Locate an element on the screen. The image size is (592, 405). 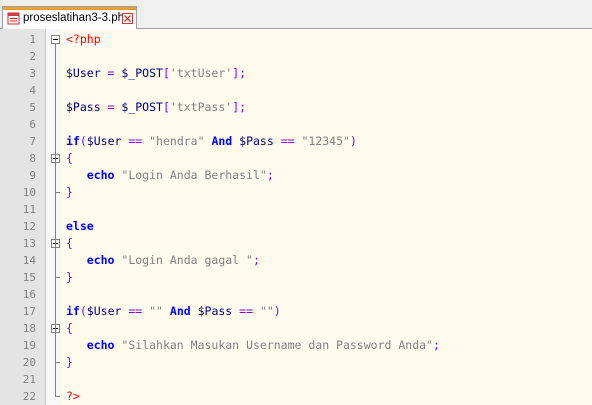
code-token: ( is located at coordinates (83, 141).